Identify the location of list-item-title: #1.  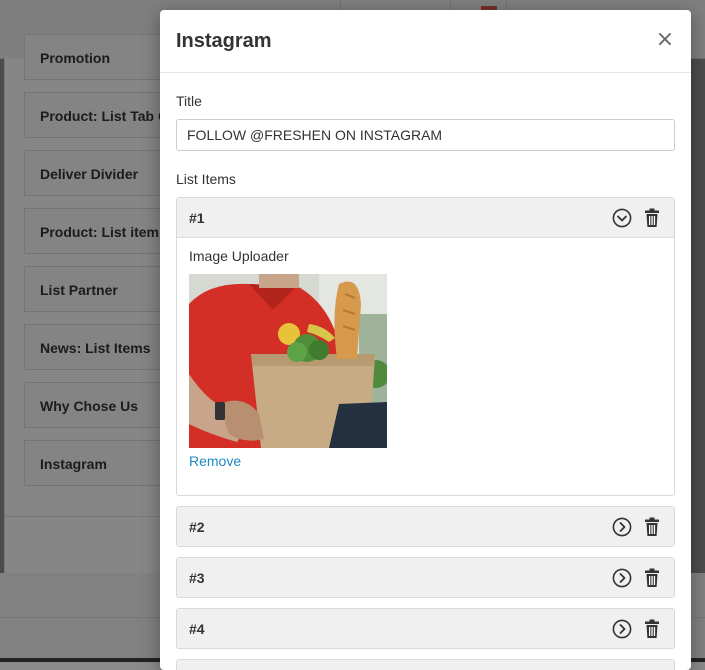
(197, 218).